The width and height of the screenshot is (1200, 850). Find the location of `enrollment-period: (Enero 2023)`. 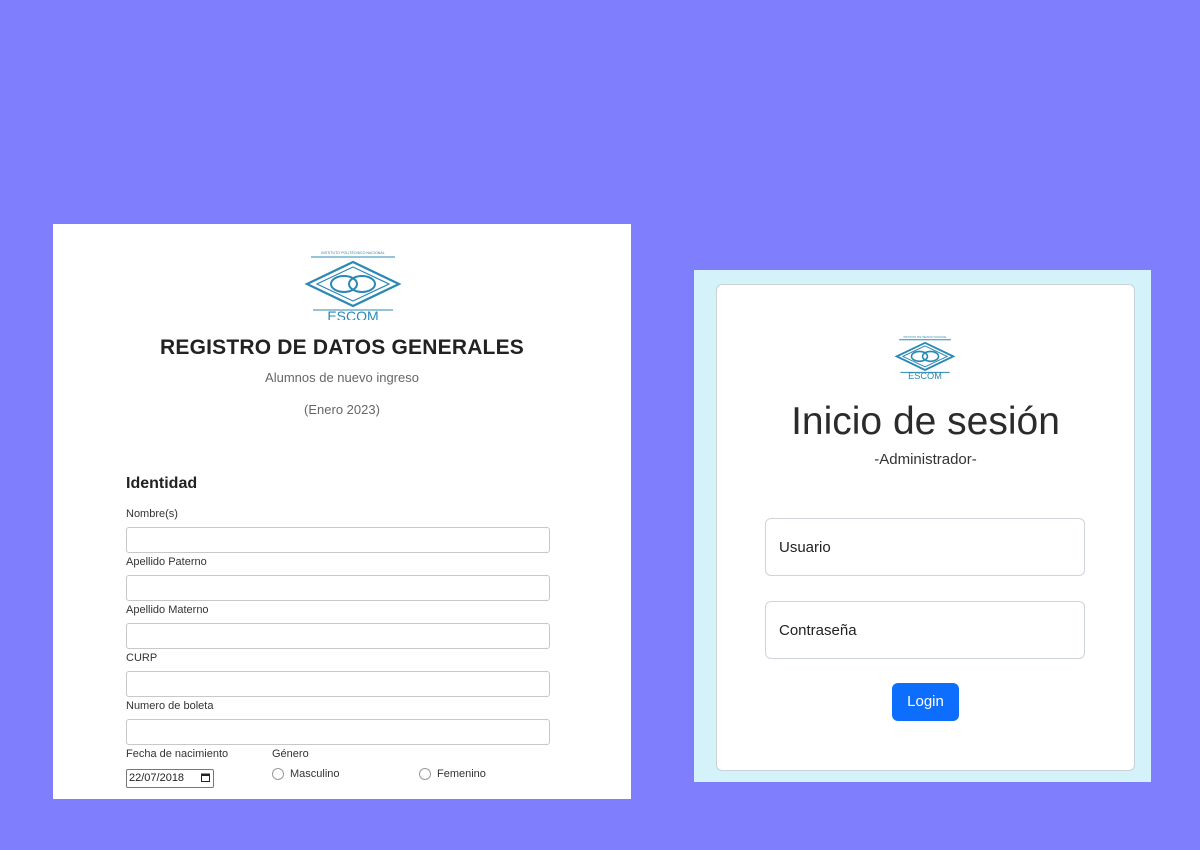

enrollment-period: (Enero 2023) is located at coordinates (342, 409).